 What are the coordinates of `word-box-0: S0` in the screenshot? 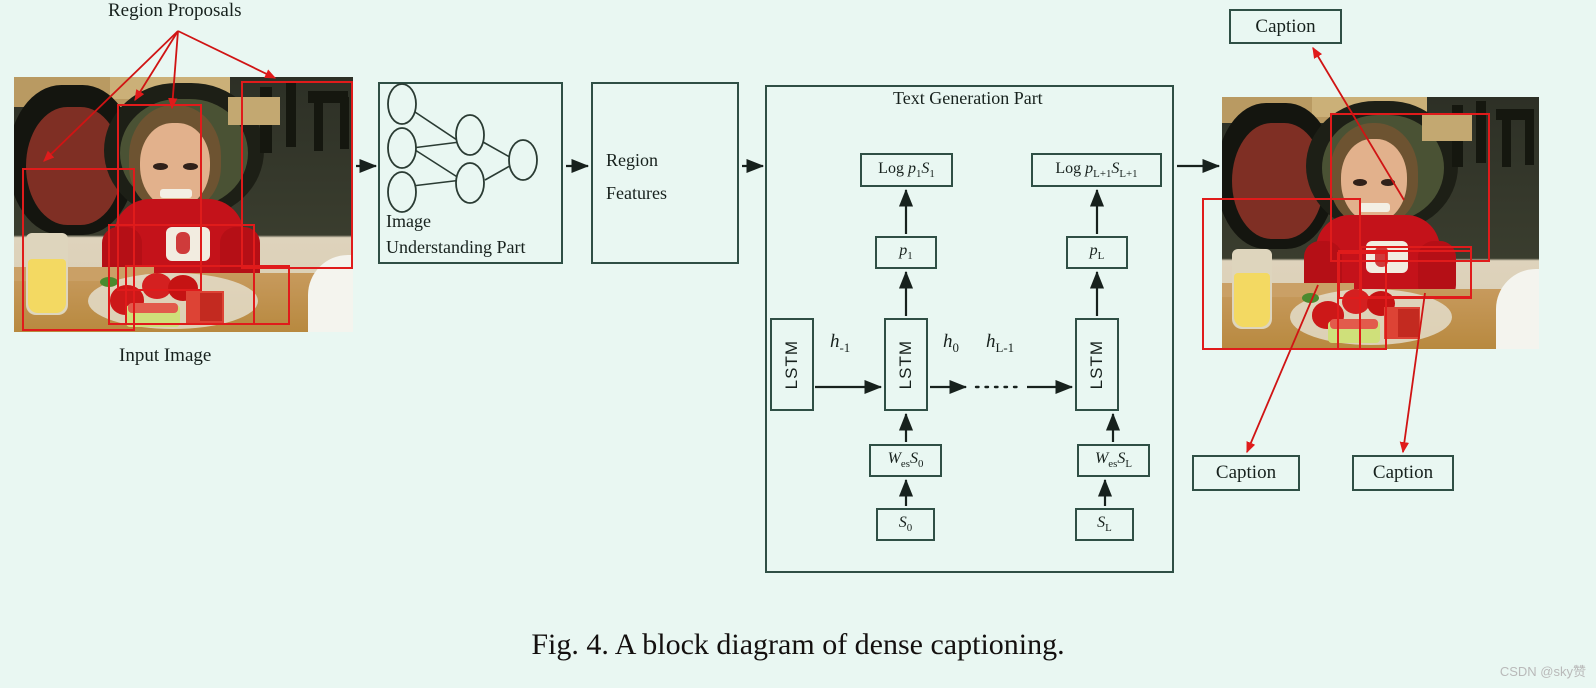 It's located at (905, 524).